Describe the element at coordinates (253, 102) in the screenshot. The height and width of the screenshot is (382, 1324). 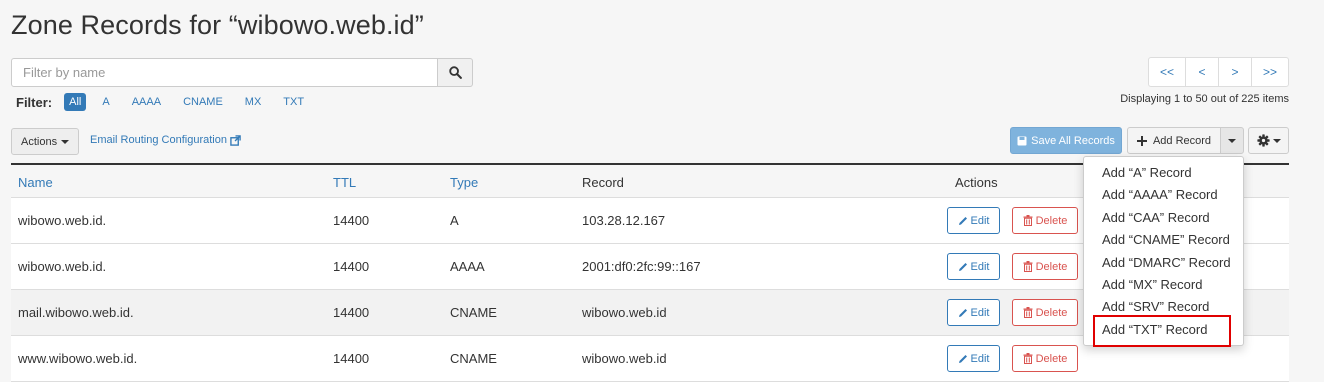
I see `filter-mx: MX` at that location.